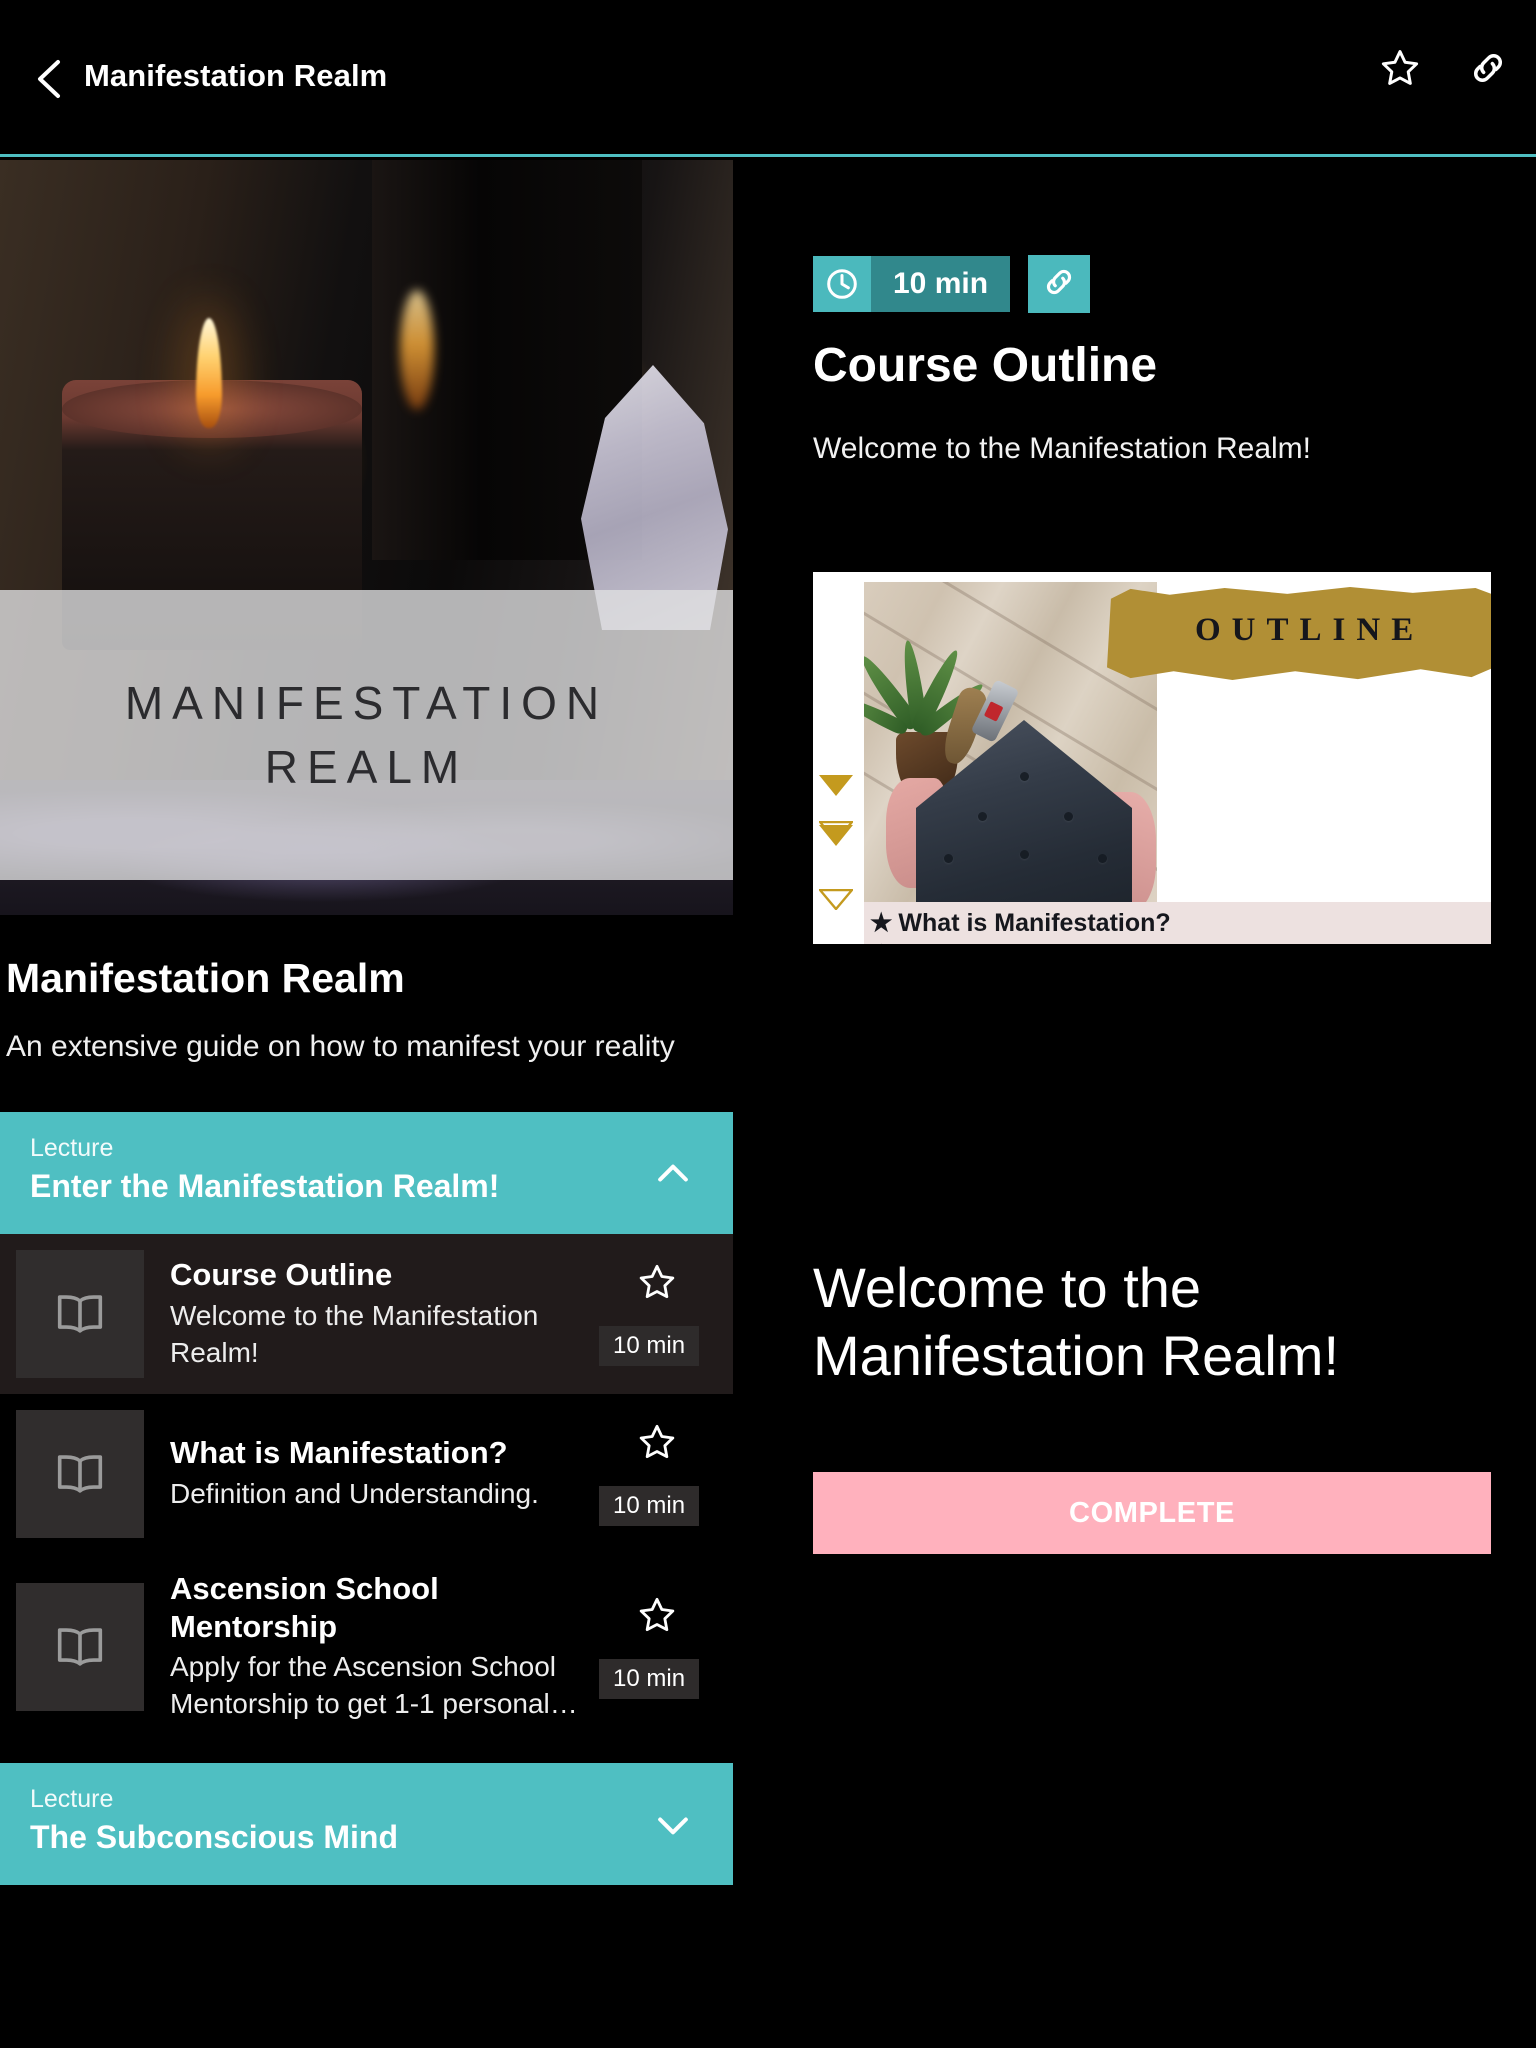  I want to click on lesson-slide-image: OUTLINE ★ What is Manifestation?, so click(1152, 758).